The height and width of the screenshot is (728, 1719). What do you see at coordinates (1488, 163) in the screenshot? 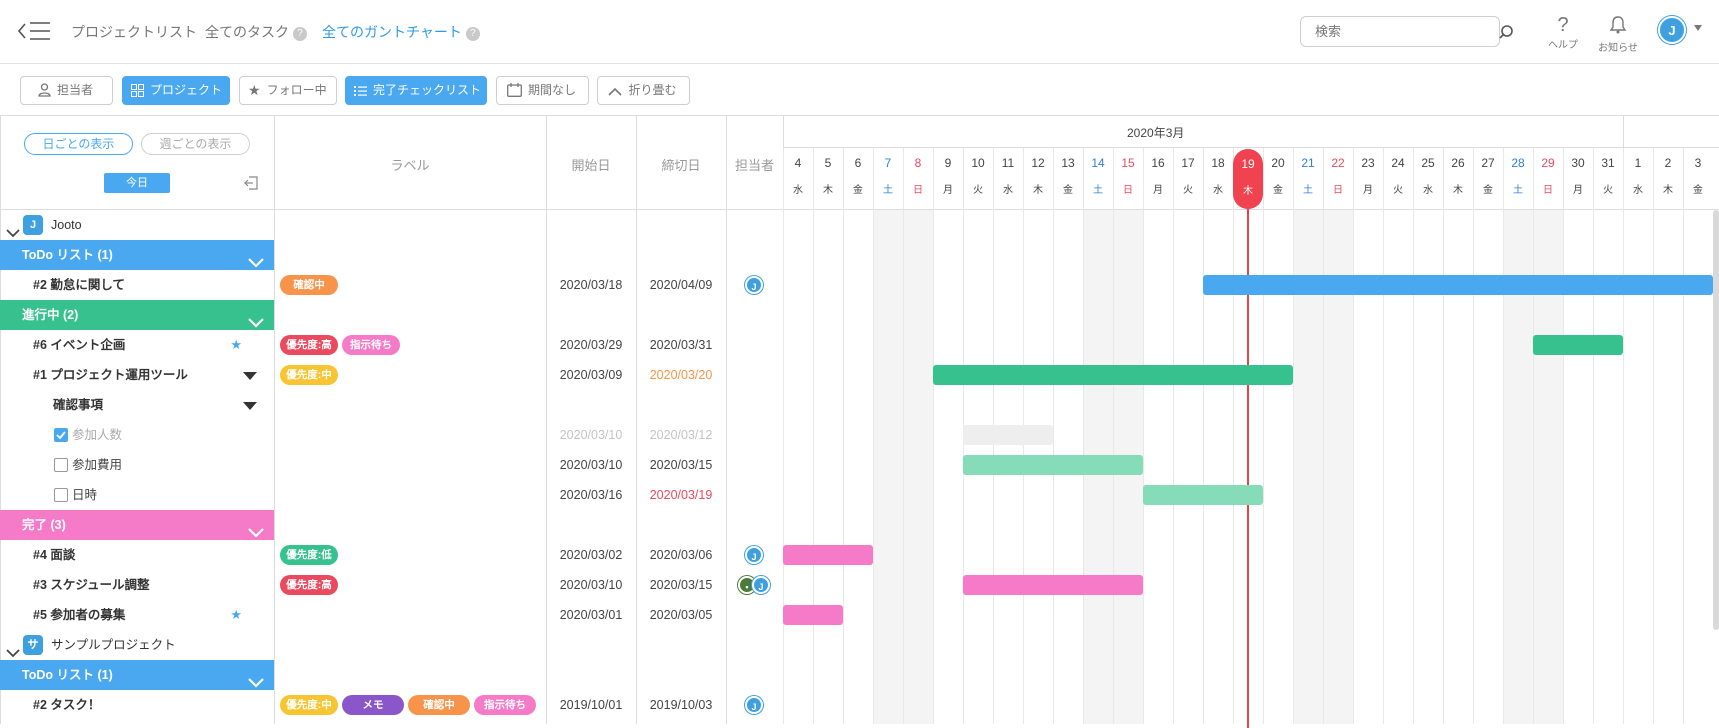
I see `day-number: 27` at bounding box center [1488, 163].